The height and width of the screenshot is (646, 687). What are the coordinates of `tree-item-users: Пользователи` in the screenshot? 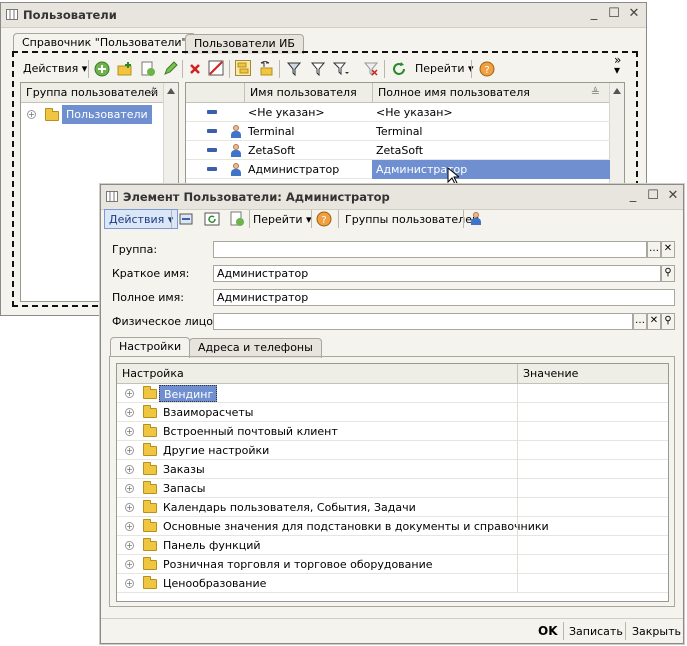 It's located at (107, 114).